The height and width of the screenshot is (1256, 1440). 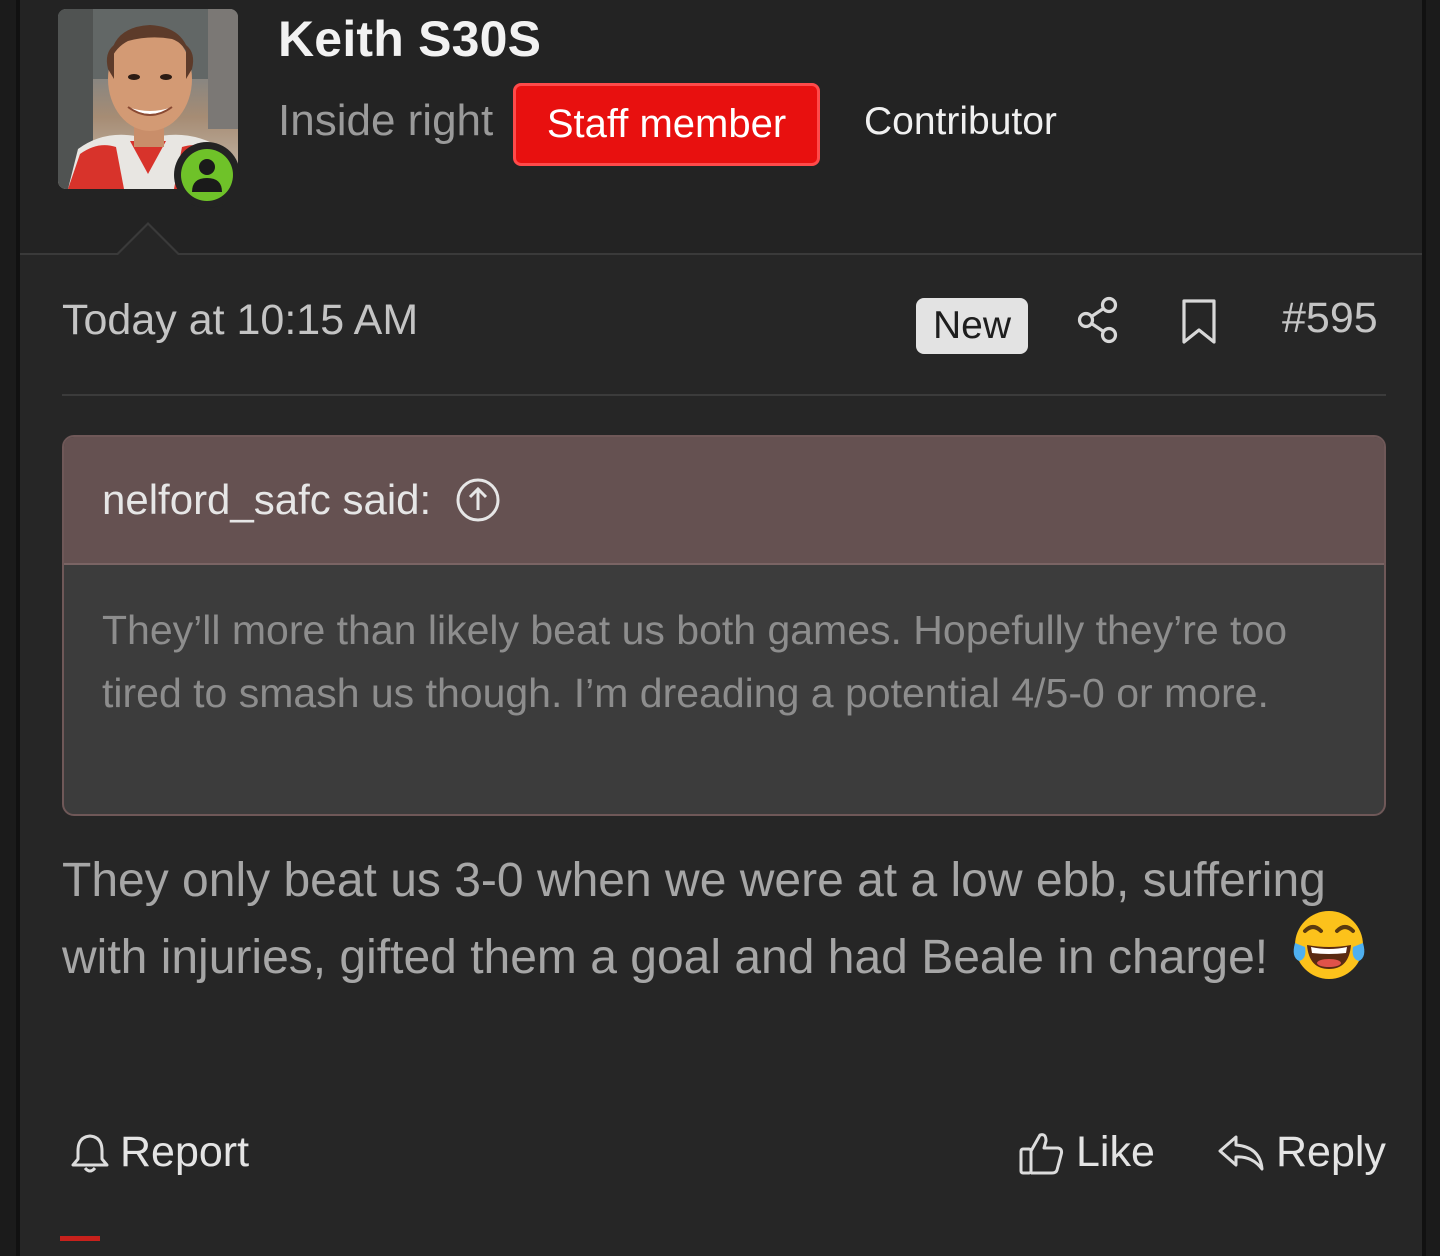 What do you see at coordinates (1331, 1152) in the screenshot?
I see `reply-label: Reply` at bounding box center [1331, 1152].